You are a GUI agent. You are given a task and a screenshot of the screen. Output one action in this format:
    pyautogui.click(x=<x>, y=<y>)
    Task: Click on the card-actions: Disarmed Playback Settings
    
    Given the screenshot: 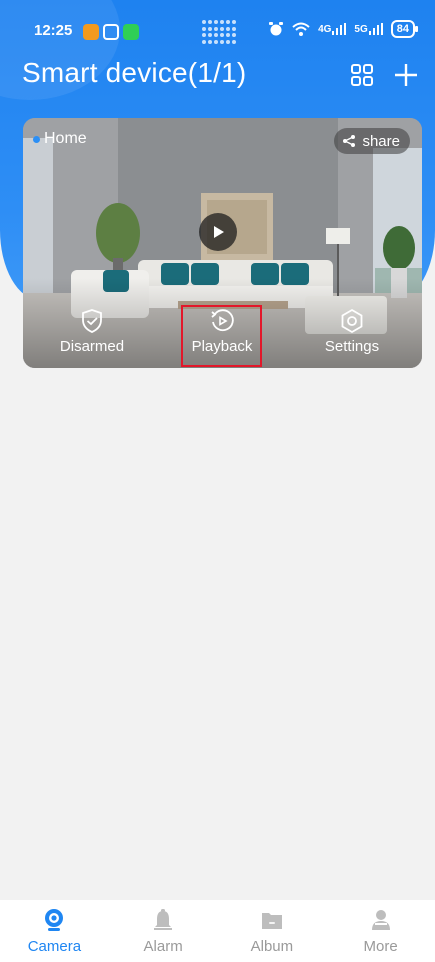 What is the action you would take?
    pyautogui.click(x=222, y=335)
    